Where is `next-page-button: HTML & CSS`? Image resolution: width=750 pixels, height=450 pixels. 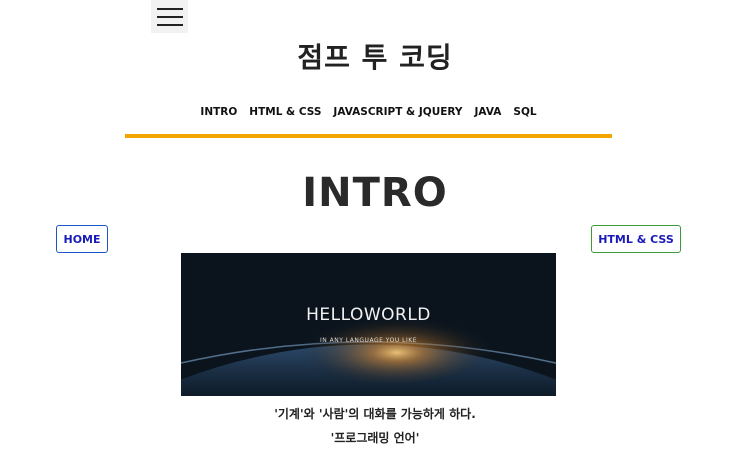
next-page-button: HTML & CSS is located at coordinates (636, 239).